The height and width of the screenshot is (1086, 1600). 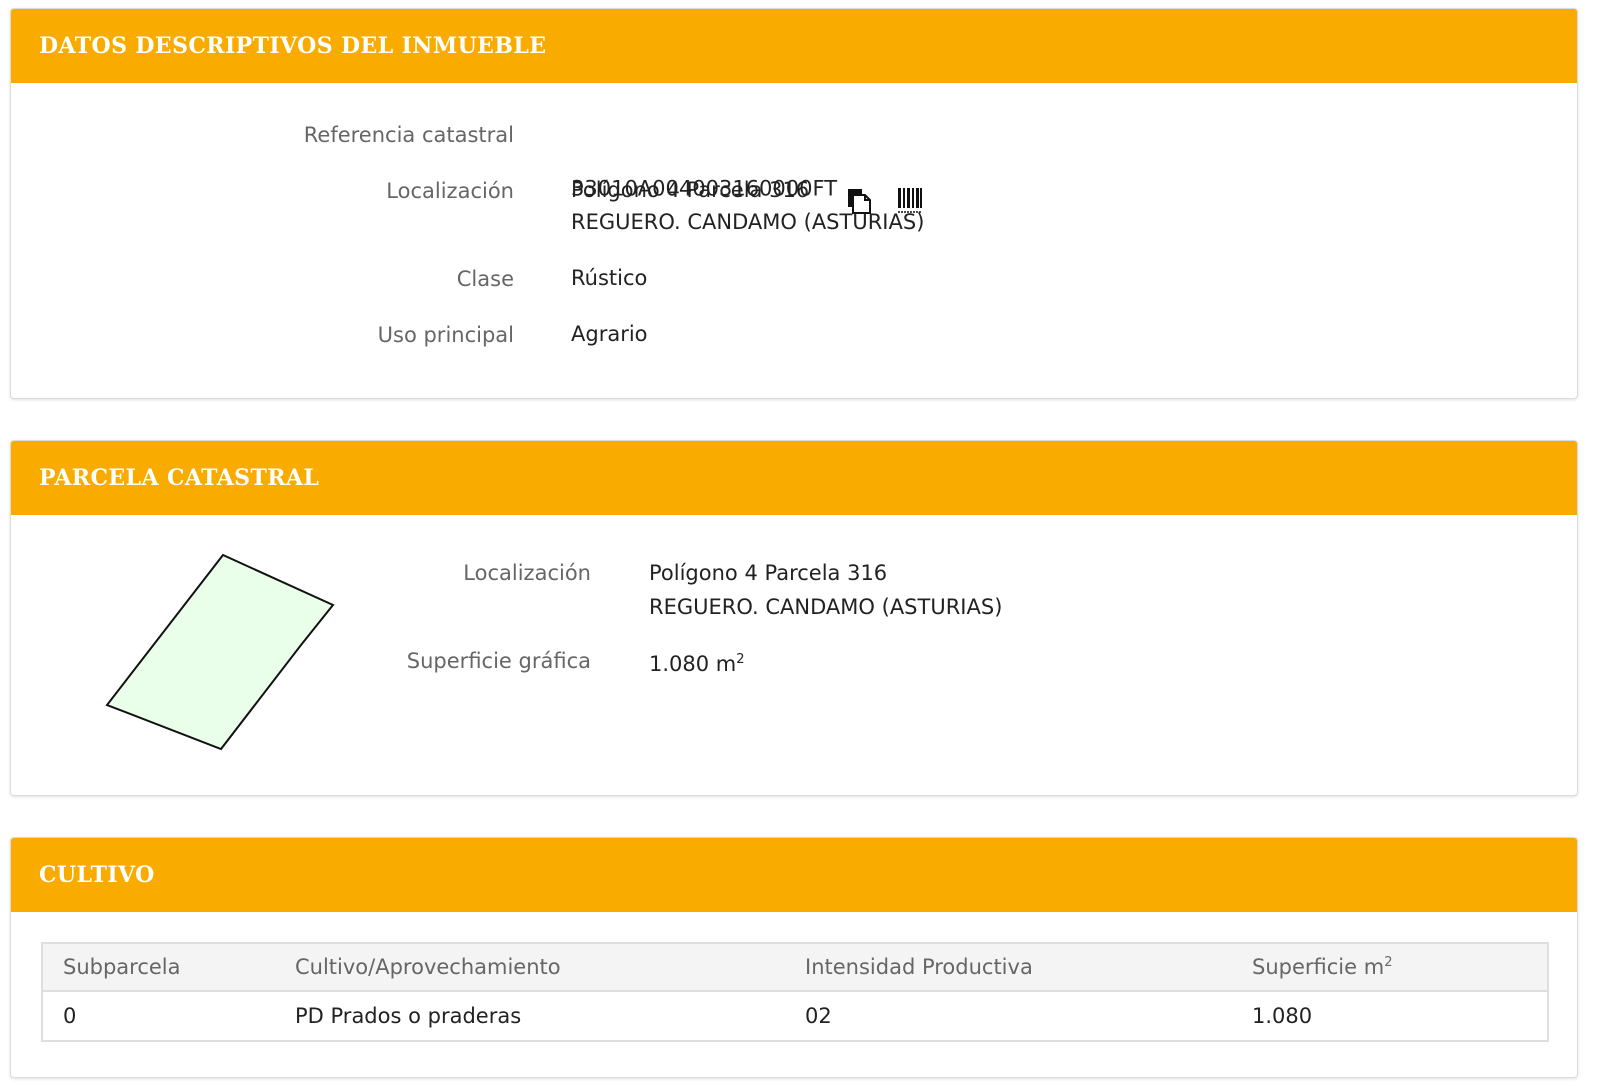 I want to click on header-superficie: Superficie m2, so click(x=1399, y=967).